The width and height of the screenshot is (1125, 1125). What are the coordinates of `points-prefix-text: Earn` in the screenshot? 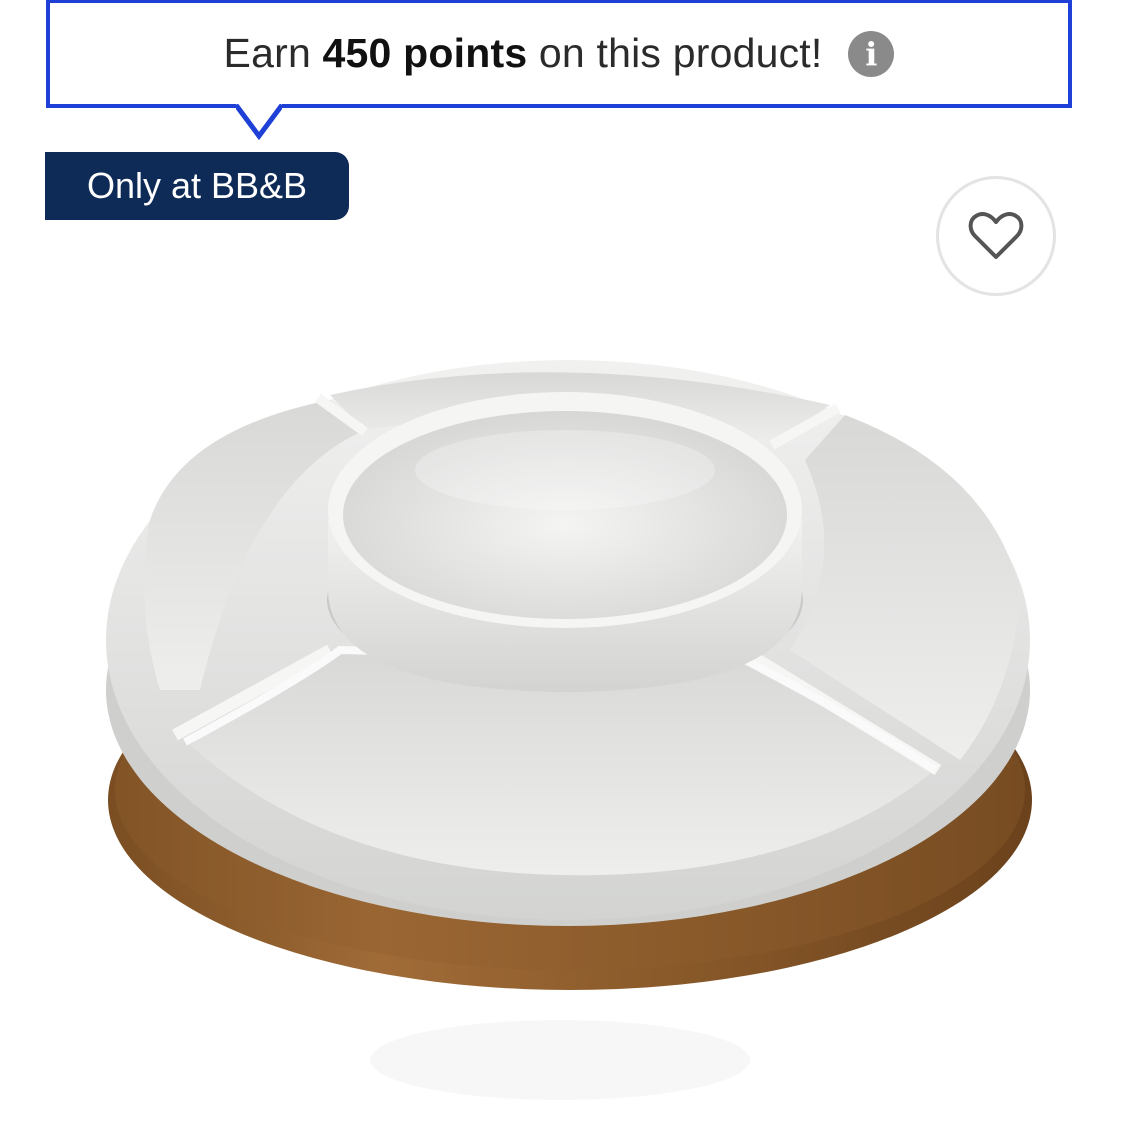 It's located at (273, 53).